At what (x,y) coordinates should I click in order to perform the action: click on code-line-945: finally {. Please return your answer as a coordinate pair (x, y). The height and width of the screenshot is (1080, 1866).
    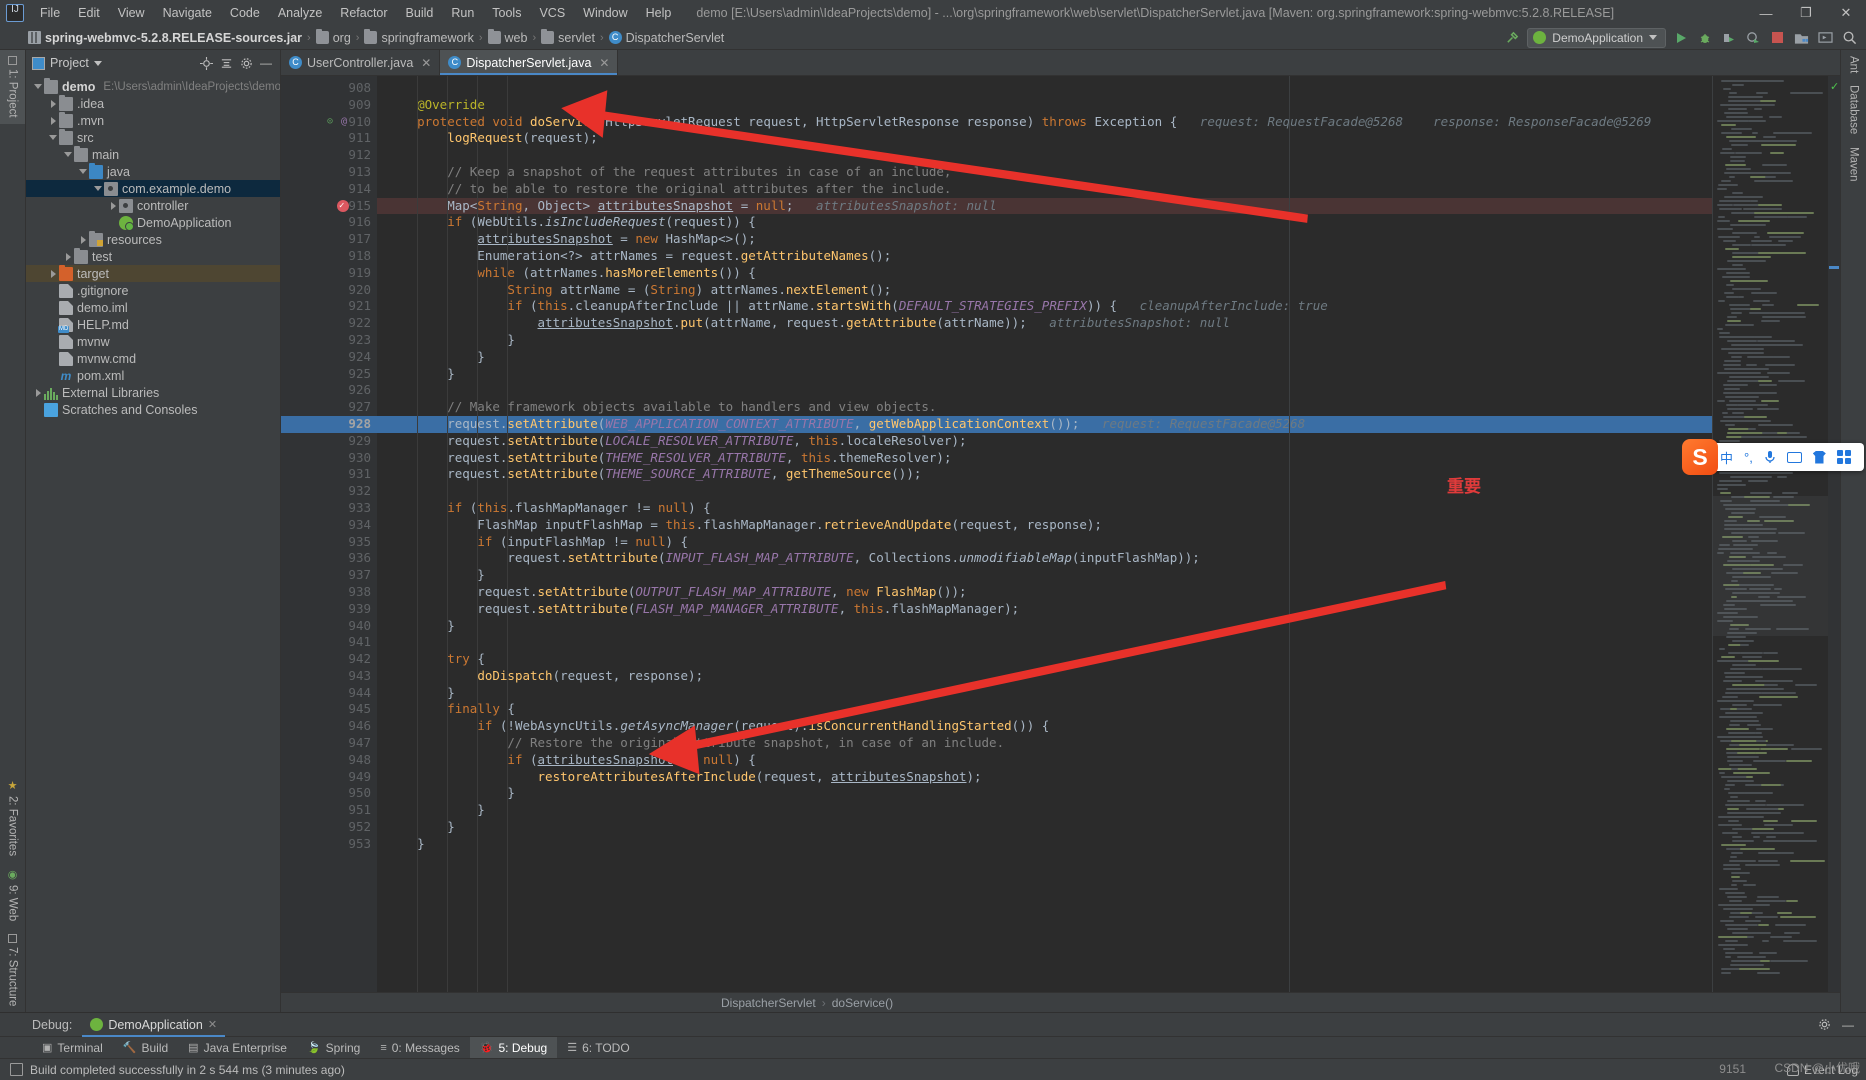
    Looking at the image, I should click on (1044, 709).